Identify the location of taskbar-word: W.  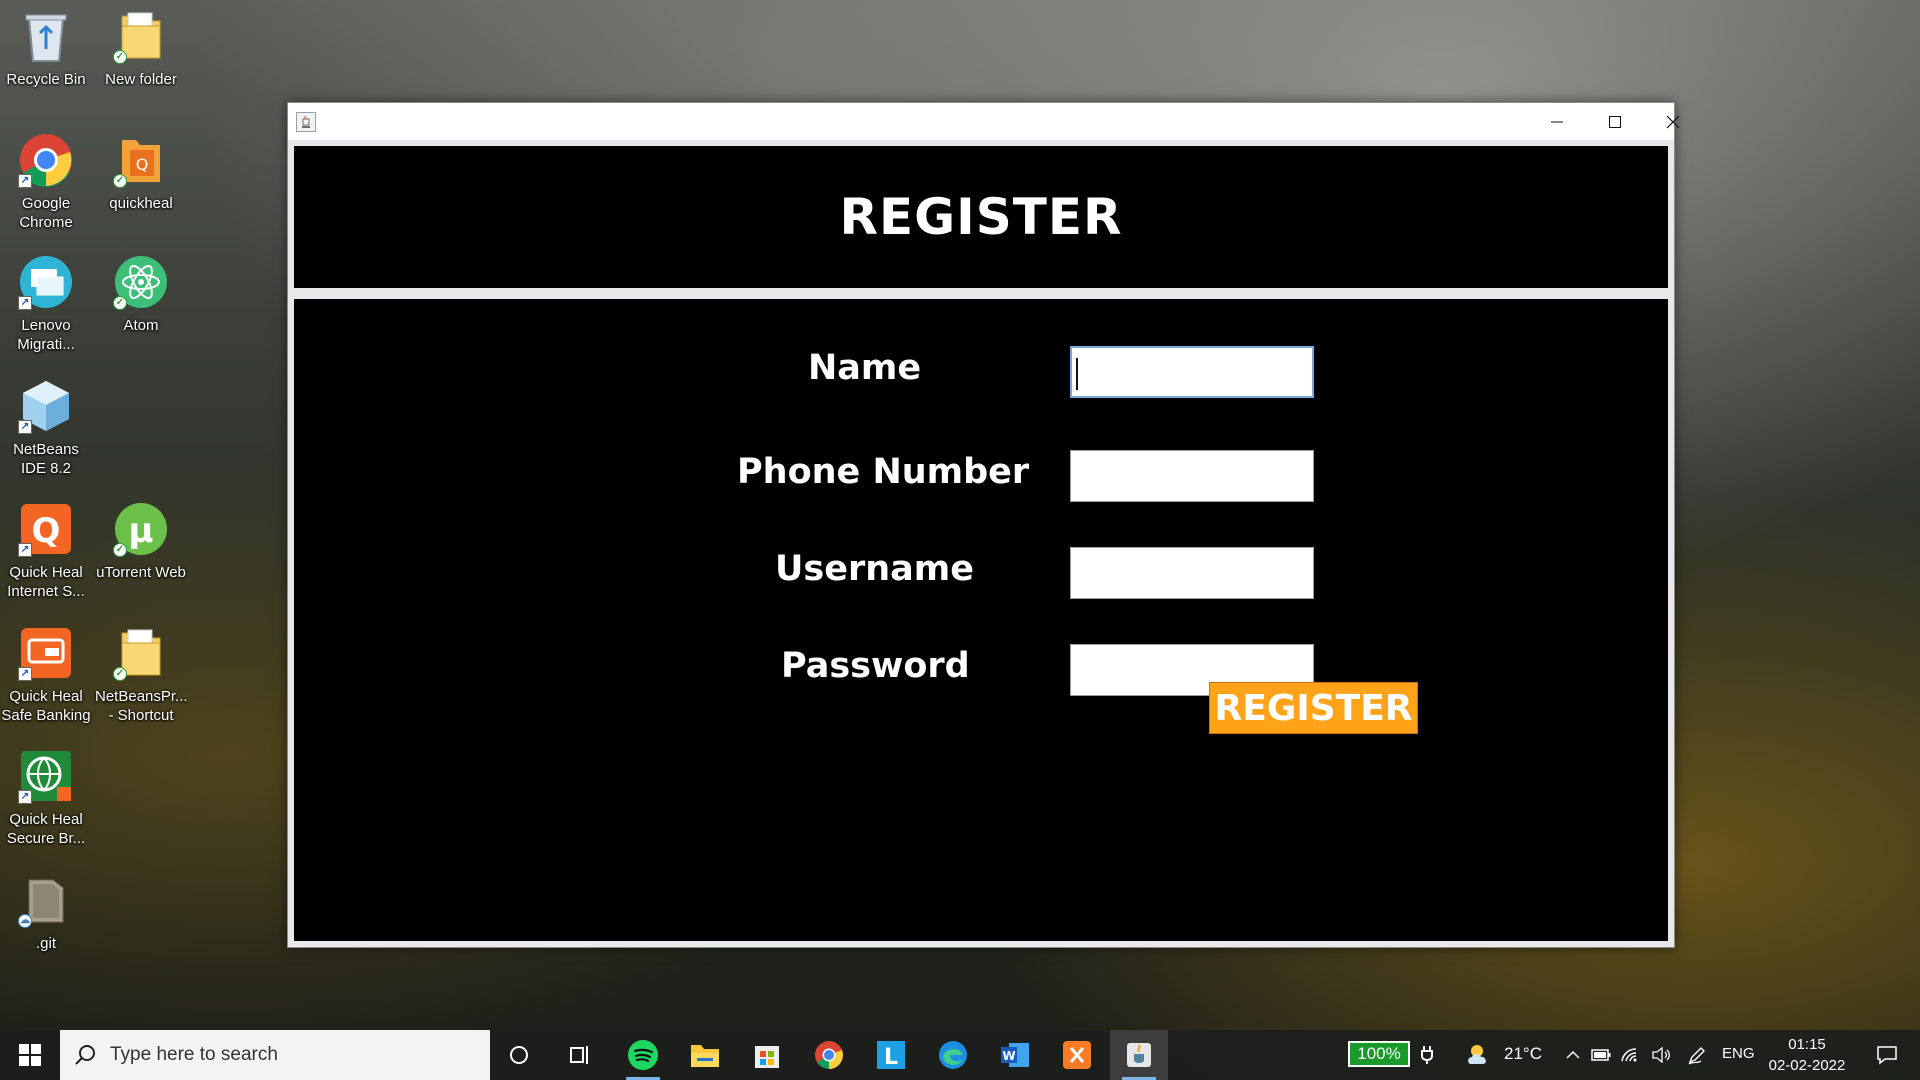
(1015, 1055).